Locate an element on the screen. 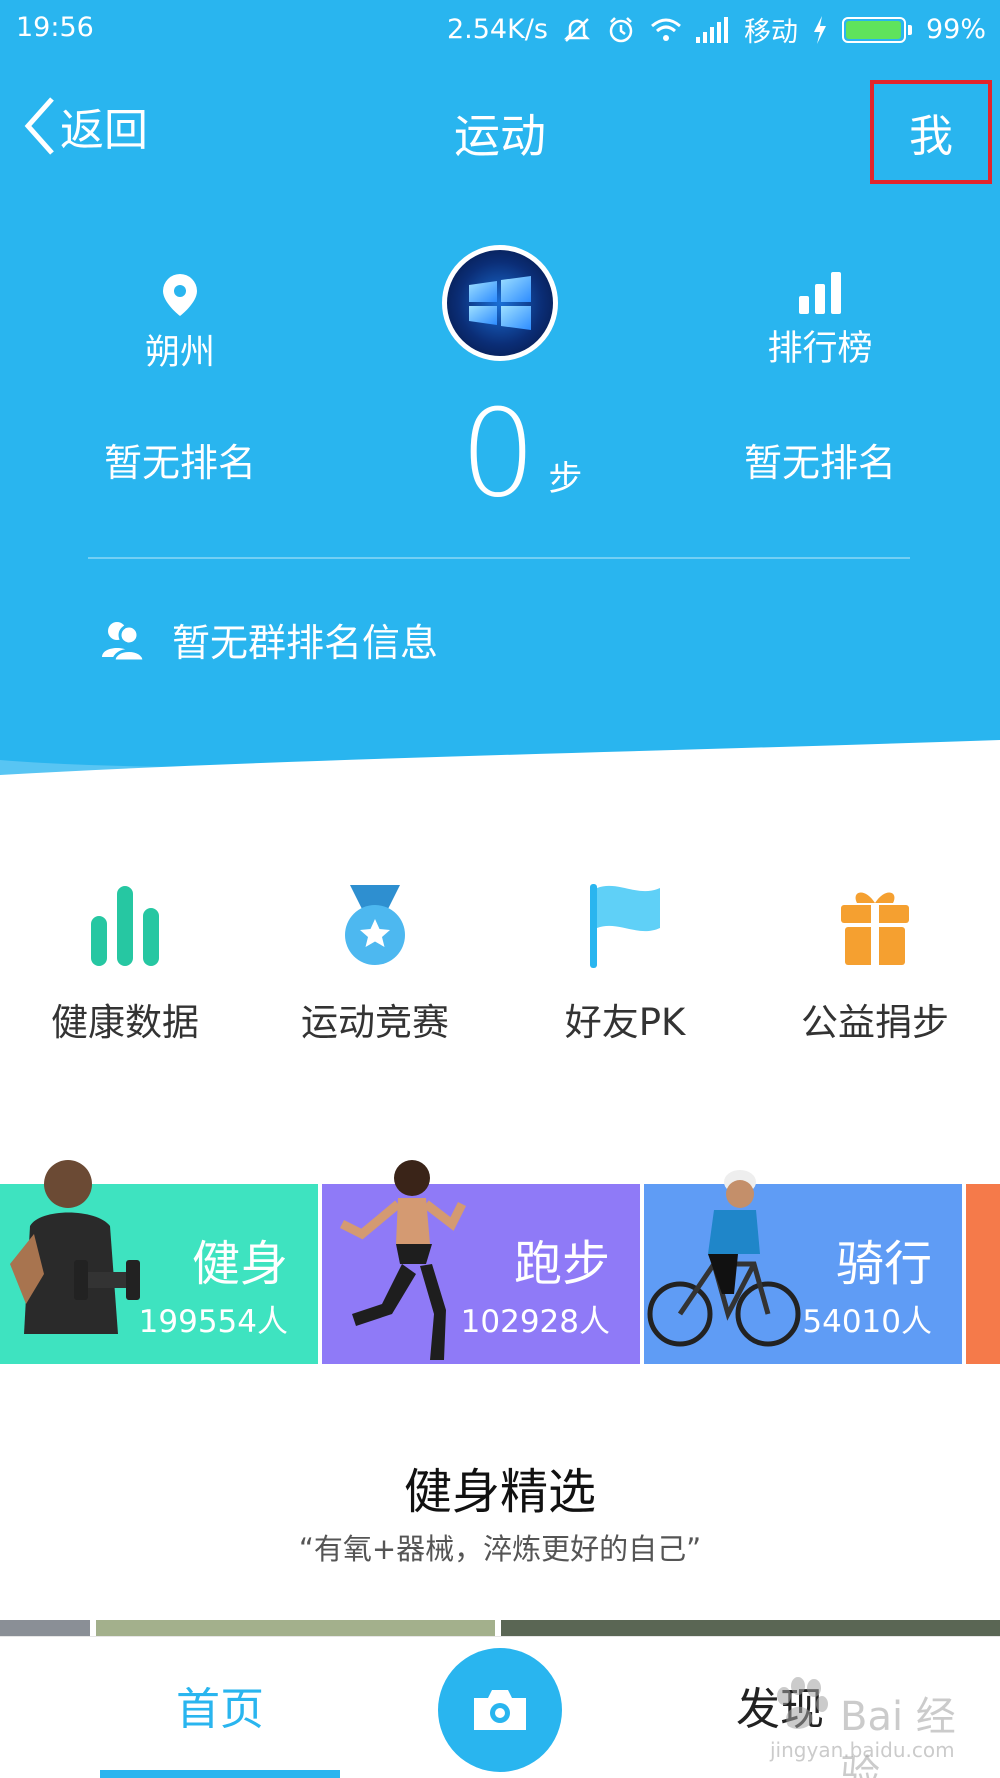 The image size is (1000, 1778). battery-icon is located at coordinates (876, 29).